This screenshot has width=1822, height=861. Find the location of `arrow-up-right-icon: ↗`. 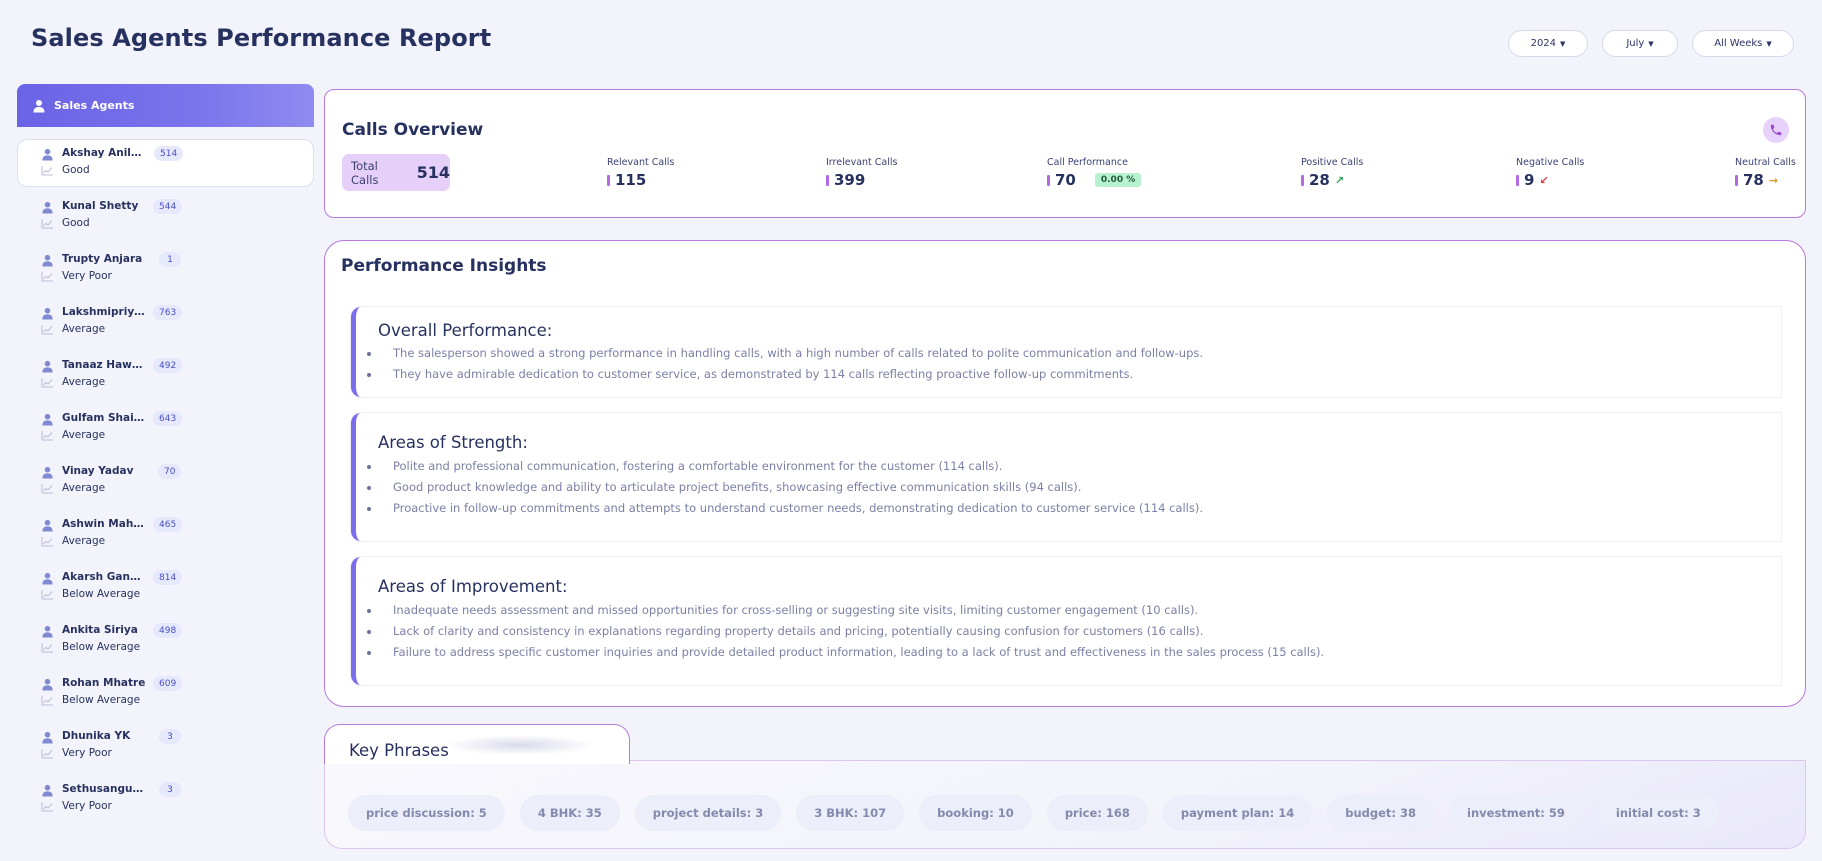

arrow-up-right-icon: ↗ is located at coordinates (1339, 180).